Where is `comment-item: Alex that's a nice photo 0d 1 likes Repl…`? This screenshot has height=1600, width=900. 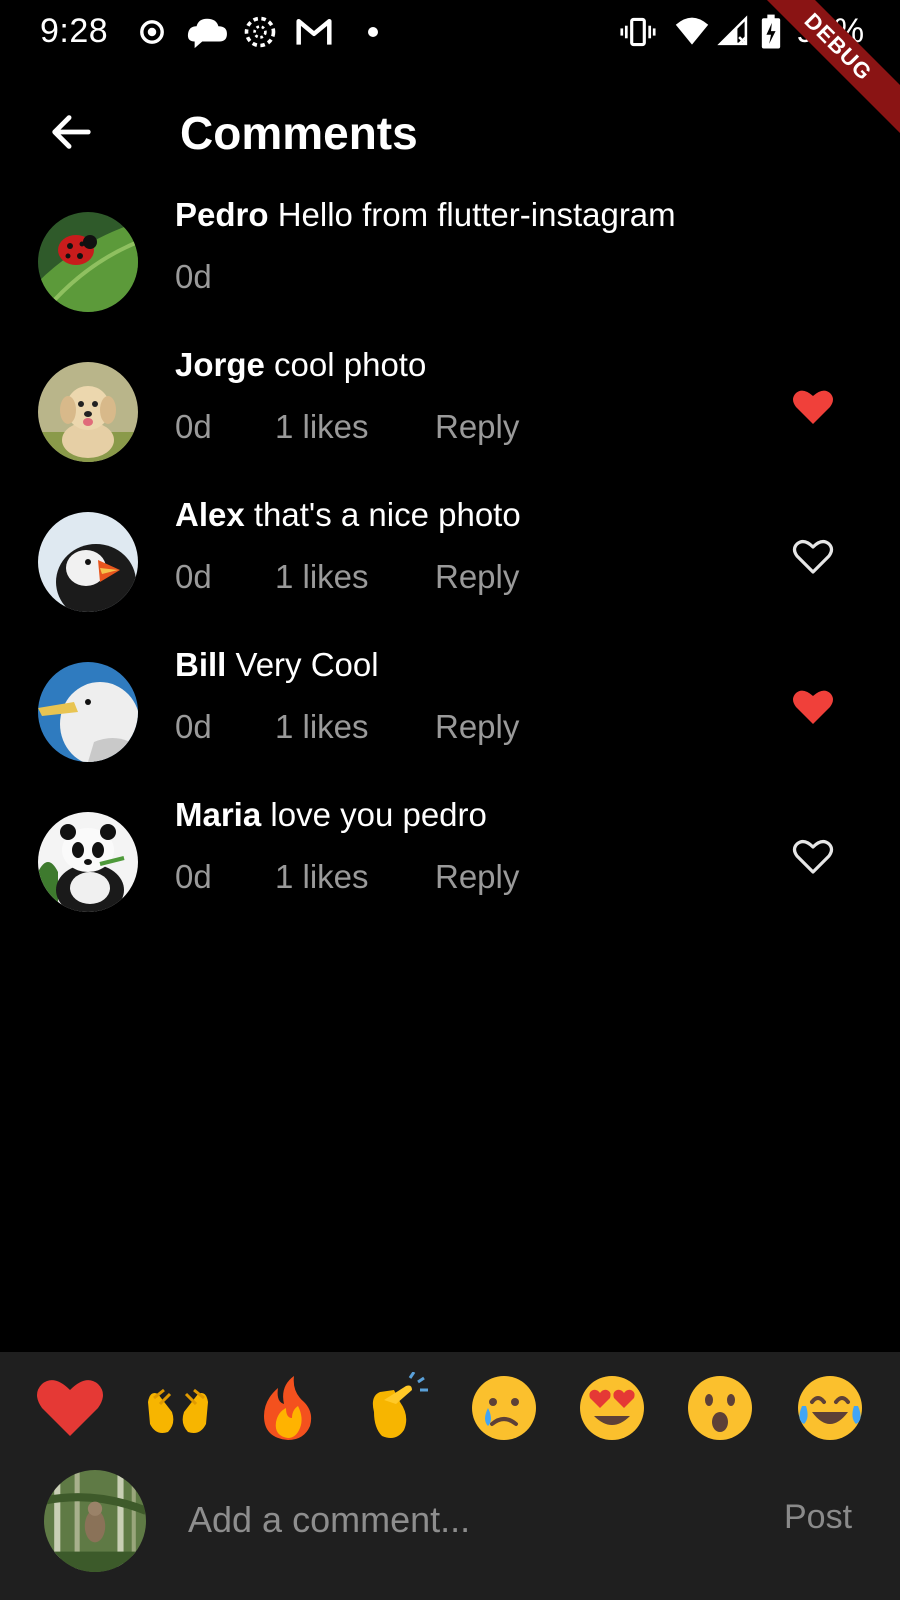
comment-item: Alex that's a nice photo 0d 1 likes Repl… is located at coordinates (450, 565).